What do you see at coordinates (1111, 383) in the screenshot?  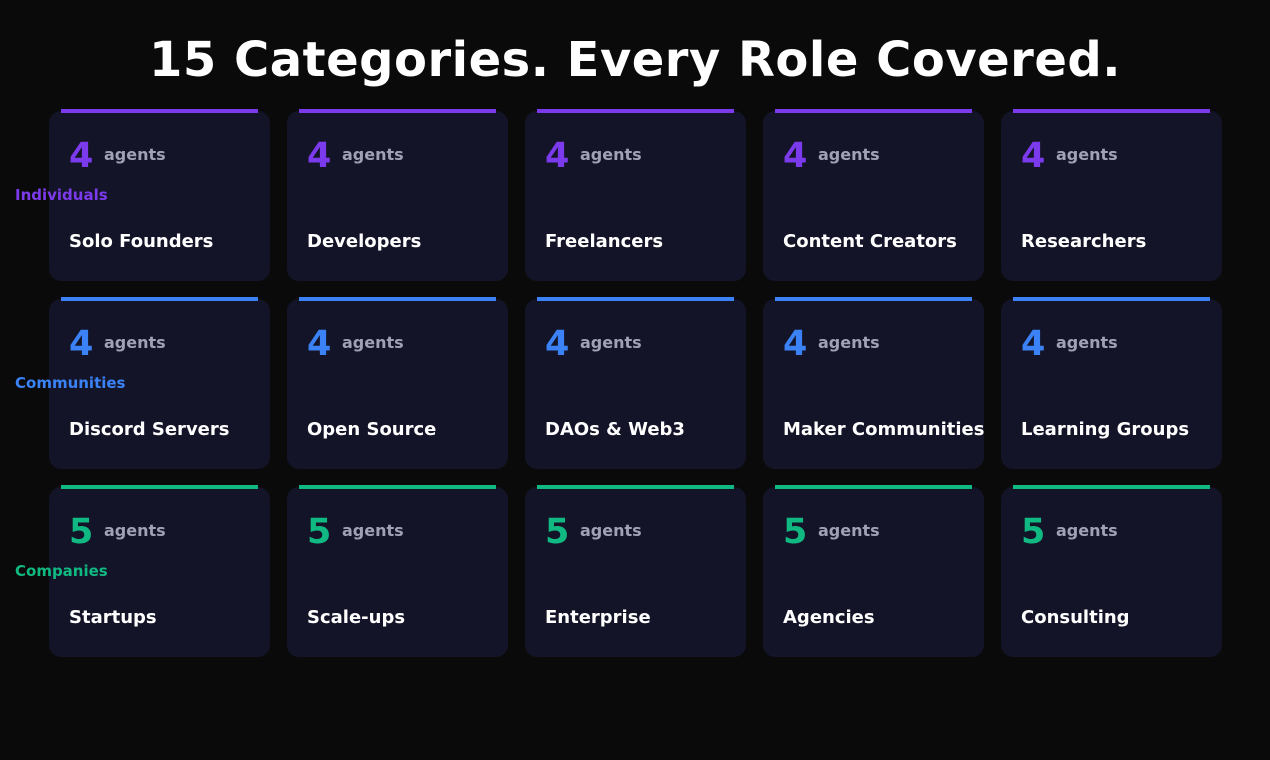 I see `category-card-learning-groups: 4 agents Learning Groups` at bounding box center [1111, 383].